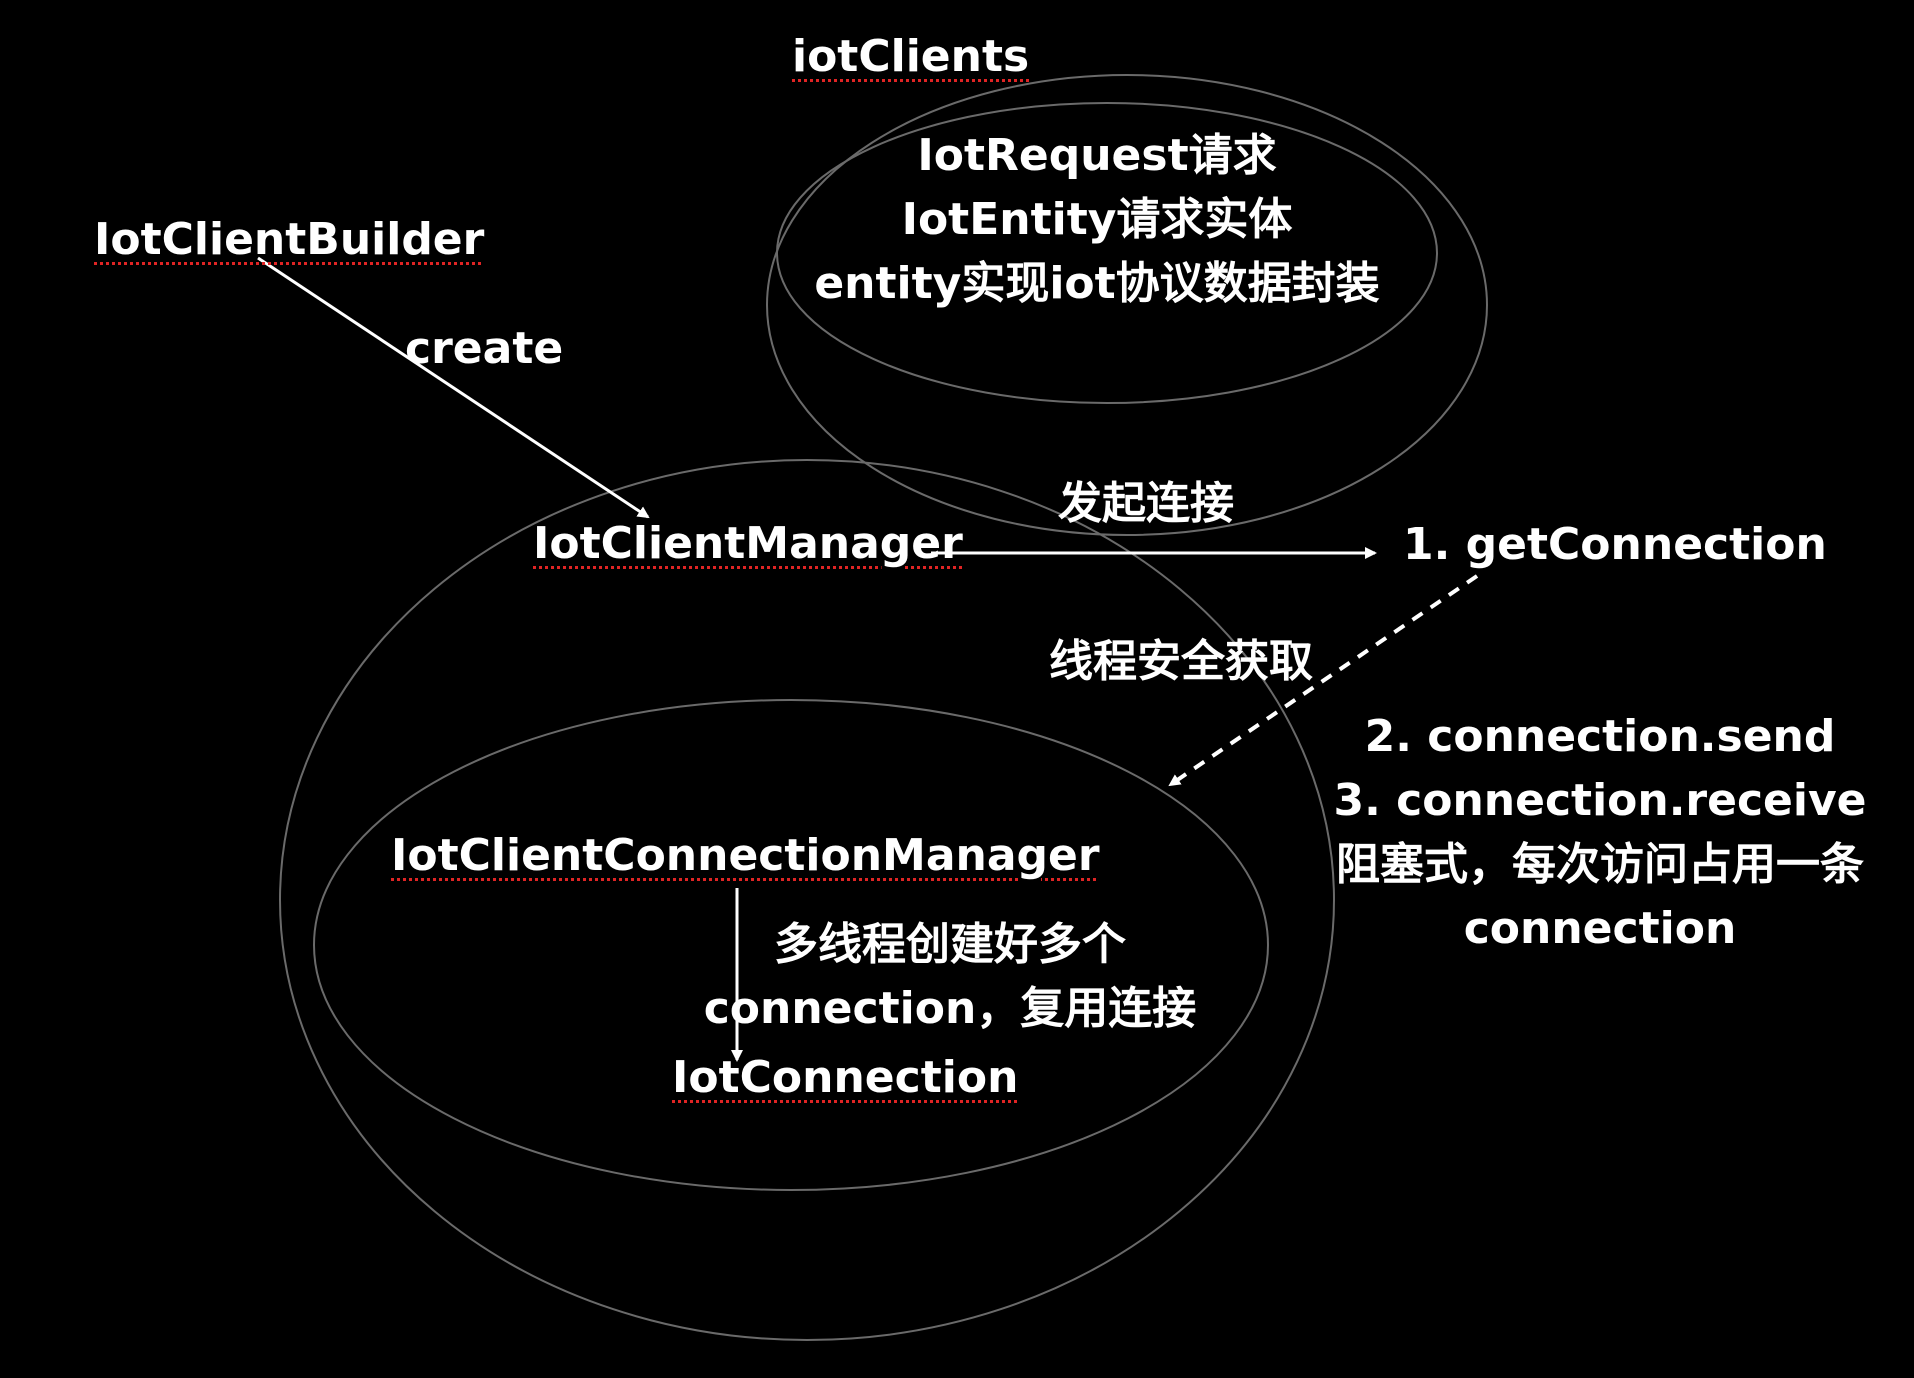 The width and height of the screenshot is (1914, 1378). Describe the element at coordinates (748, 543) in the screenshot. I see `iot-client-manager-node: IotClientManager` at that location.